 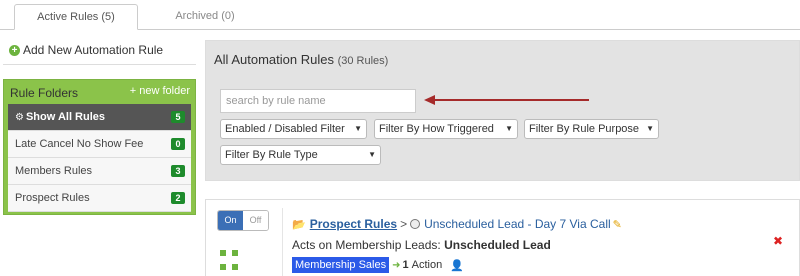 What do you see at coordinates (363, 61) in the screenshot?
I see `rules-count: (30 Rules)` at bounding box center [363, 61].